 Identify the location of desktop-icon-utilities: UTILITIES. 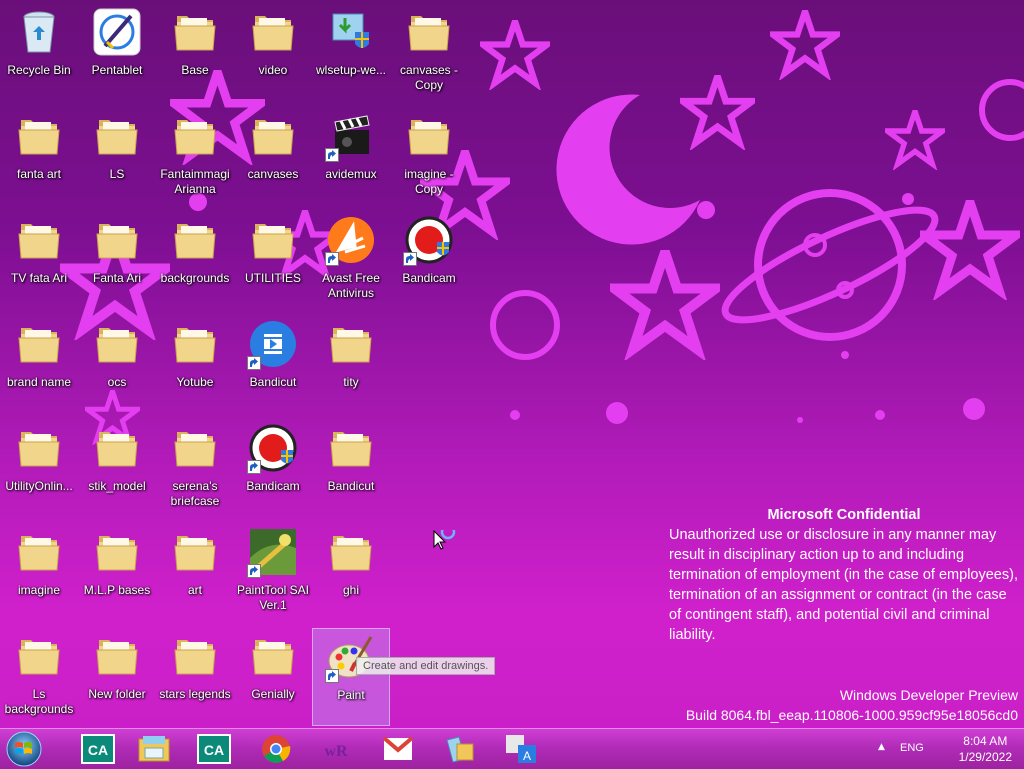
(273, 261).